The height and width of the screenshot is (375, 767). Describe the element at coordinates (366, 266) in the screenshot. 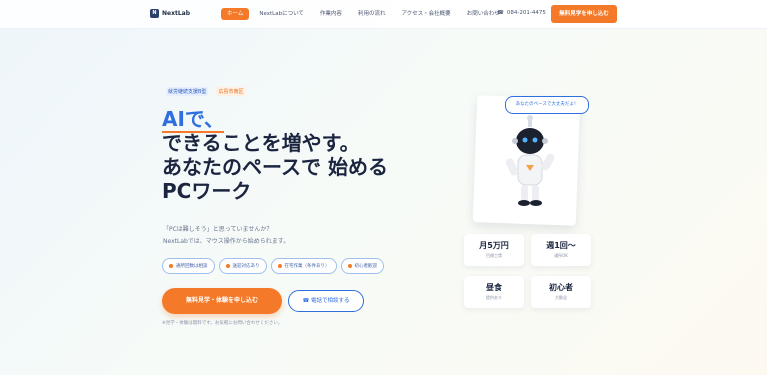

I see `chip-label: 初心者歓迎` at that location.